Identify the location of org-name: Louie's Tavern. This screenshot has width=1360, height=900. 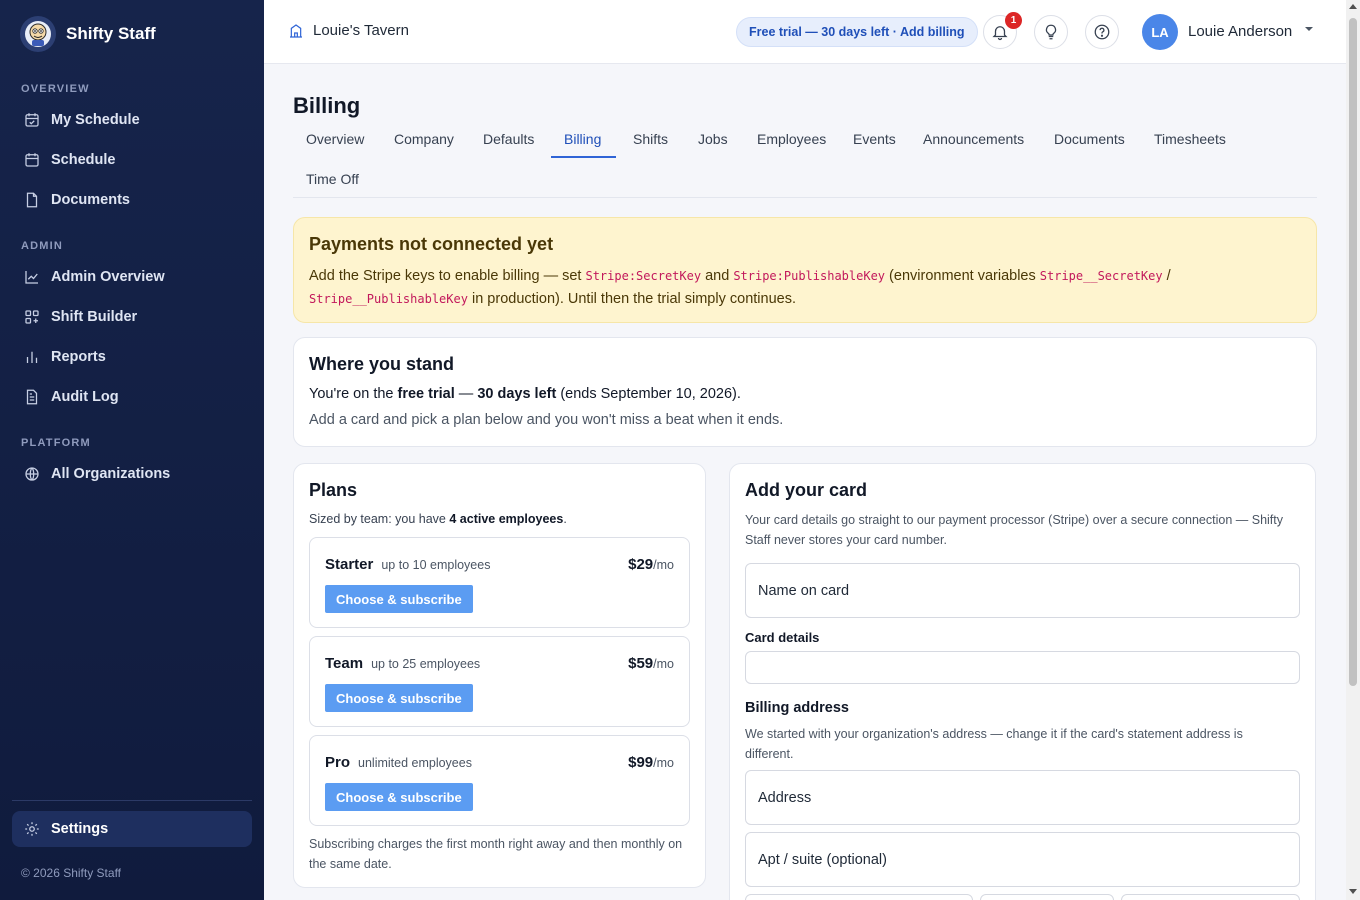
(361, 30).